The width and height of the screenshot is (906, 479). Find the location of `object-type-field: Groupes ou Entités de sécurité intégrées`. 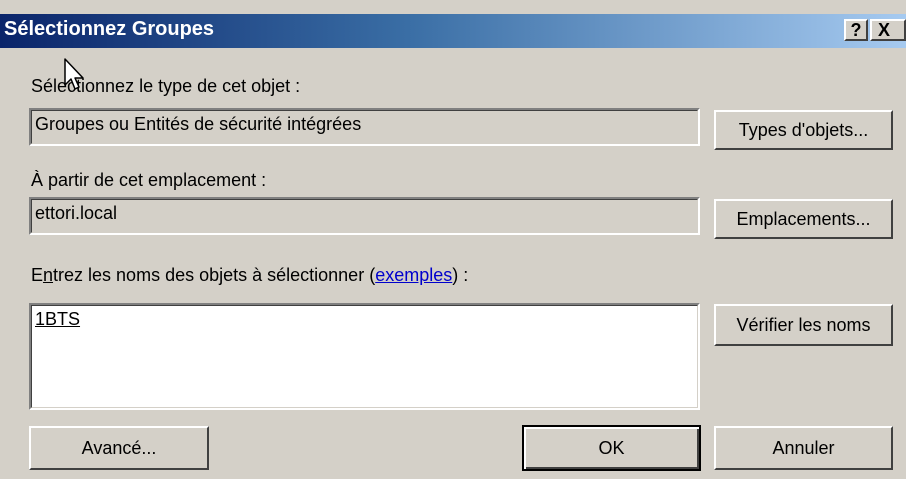

object-type-field: Groupes ou Entités de sécurité intégrées is located at coordinates (364, 127).